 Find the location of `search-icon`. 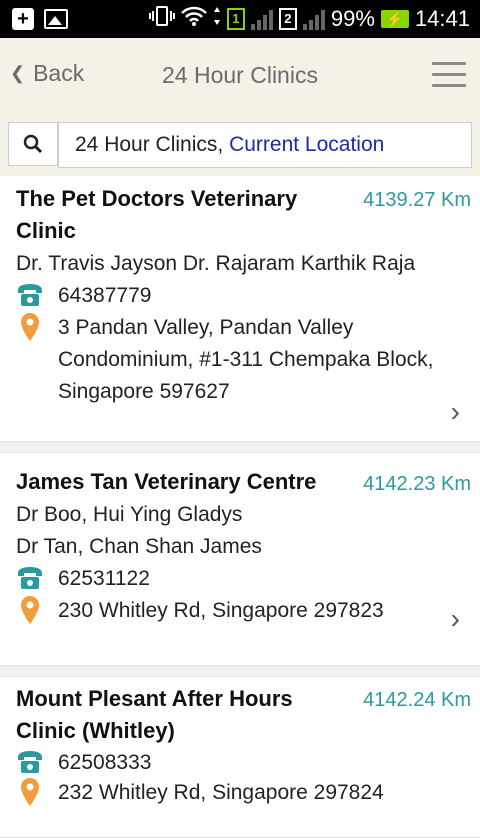

search-icon is located at coordinates (33, 144).